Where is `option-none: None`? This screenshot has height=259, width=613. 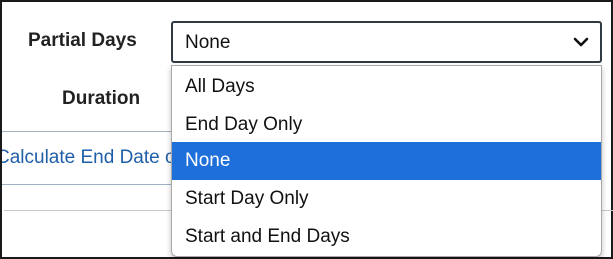 option-none: None is located at coordinates (386, 161).